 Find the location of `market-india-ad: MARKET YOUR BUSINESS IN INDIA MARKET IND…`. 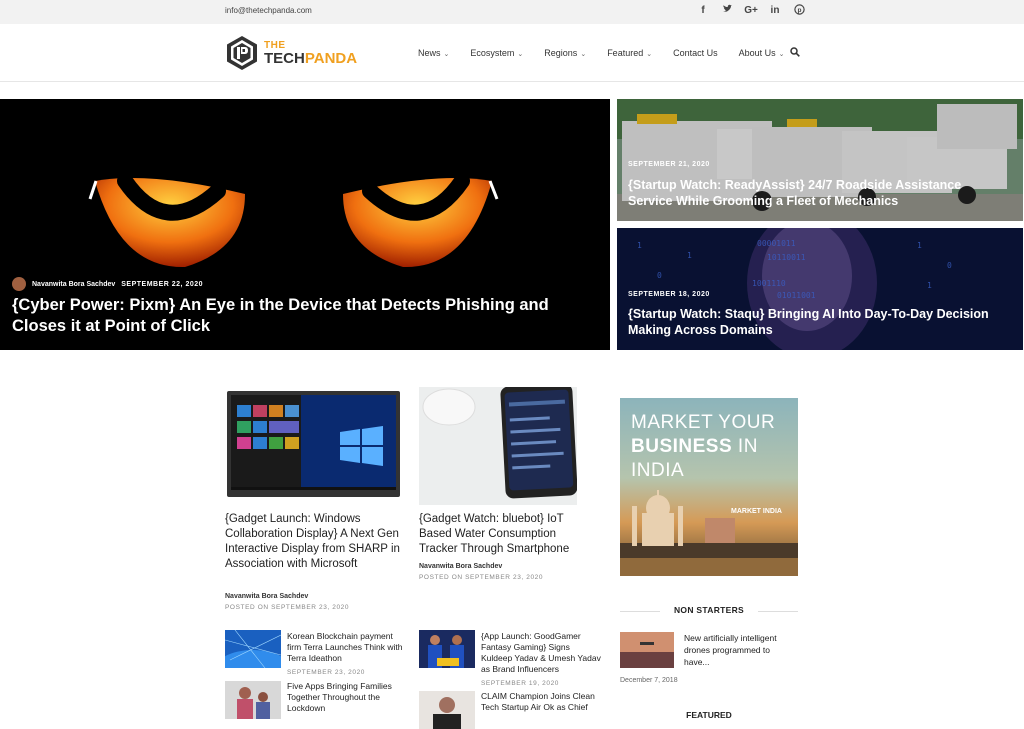

market-india-ad: MARKET YOUR BUSINESS IN INDIA MARKET IND… is located at coordinates (709, 487).